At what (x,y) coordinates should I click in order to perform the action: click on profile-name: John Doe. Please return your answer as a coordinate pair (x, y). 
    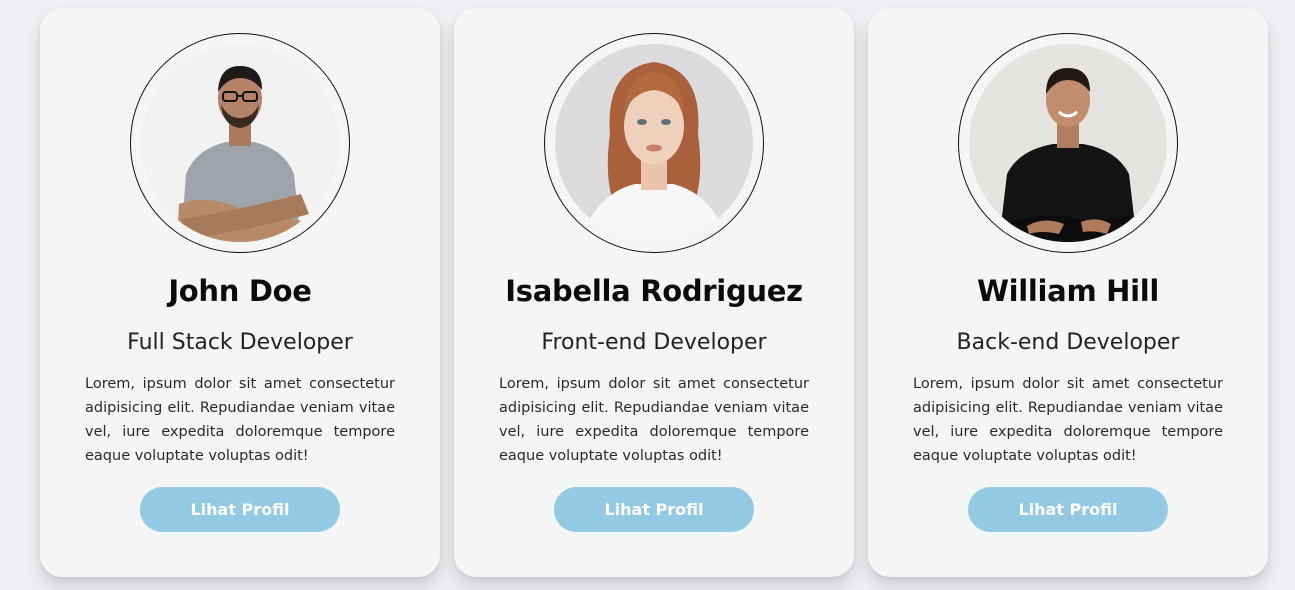
    Looking at the image, I should click on (240, 291).